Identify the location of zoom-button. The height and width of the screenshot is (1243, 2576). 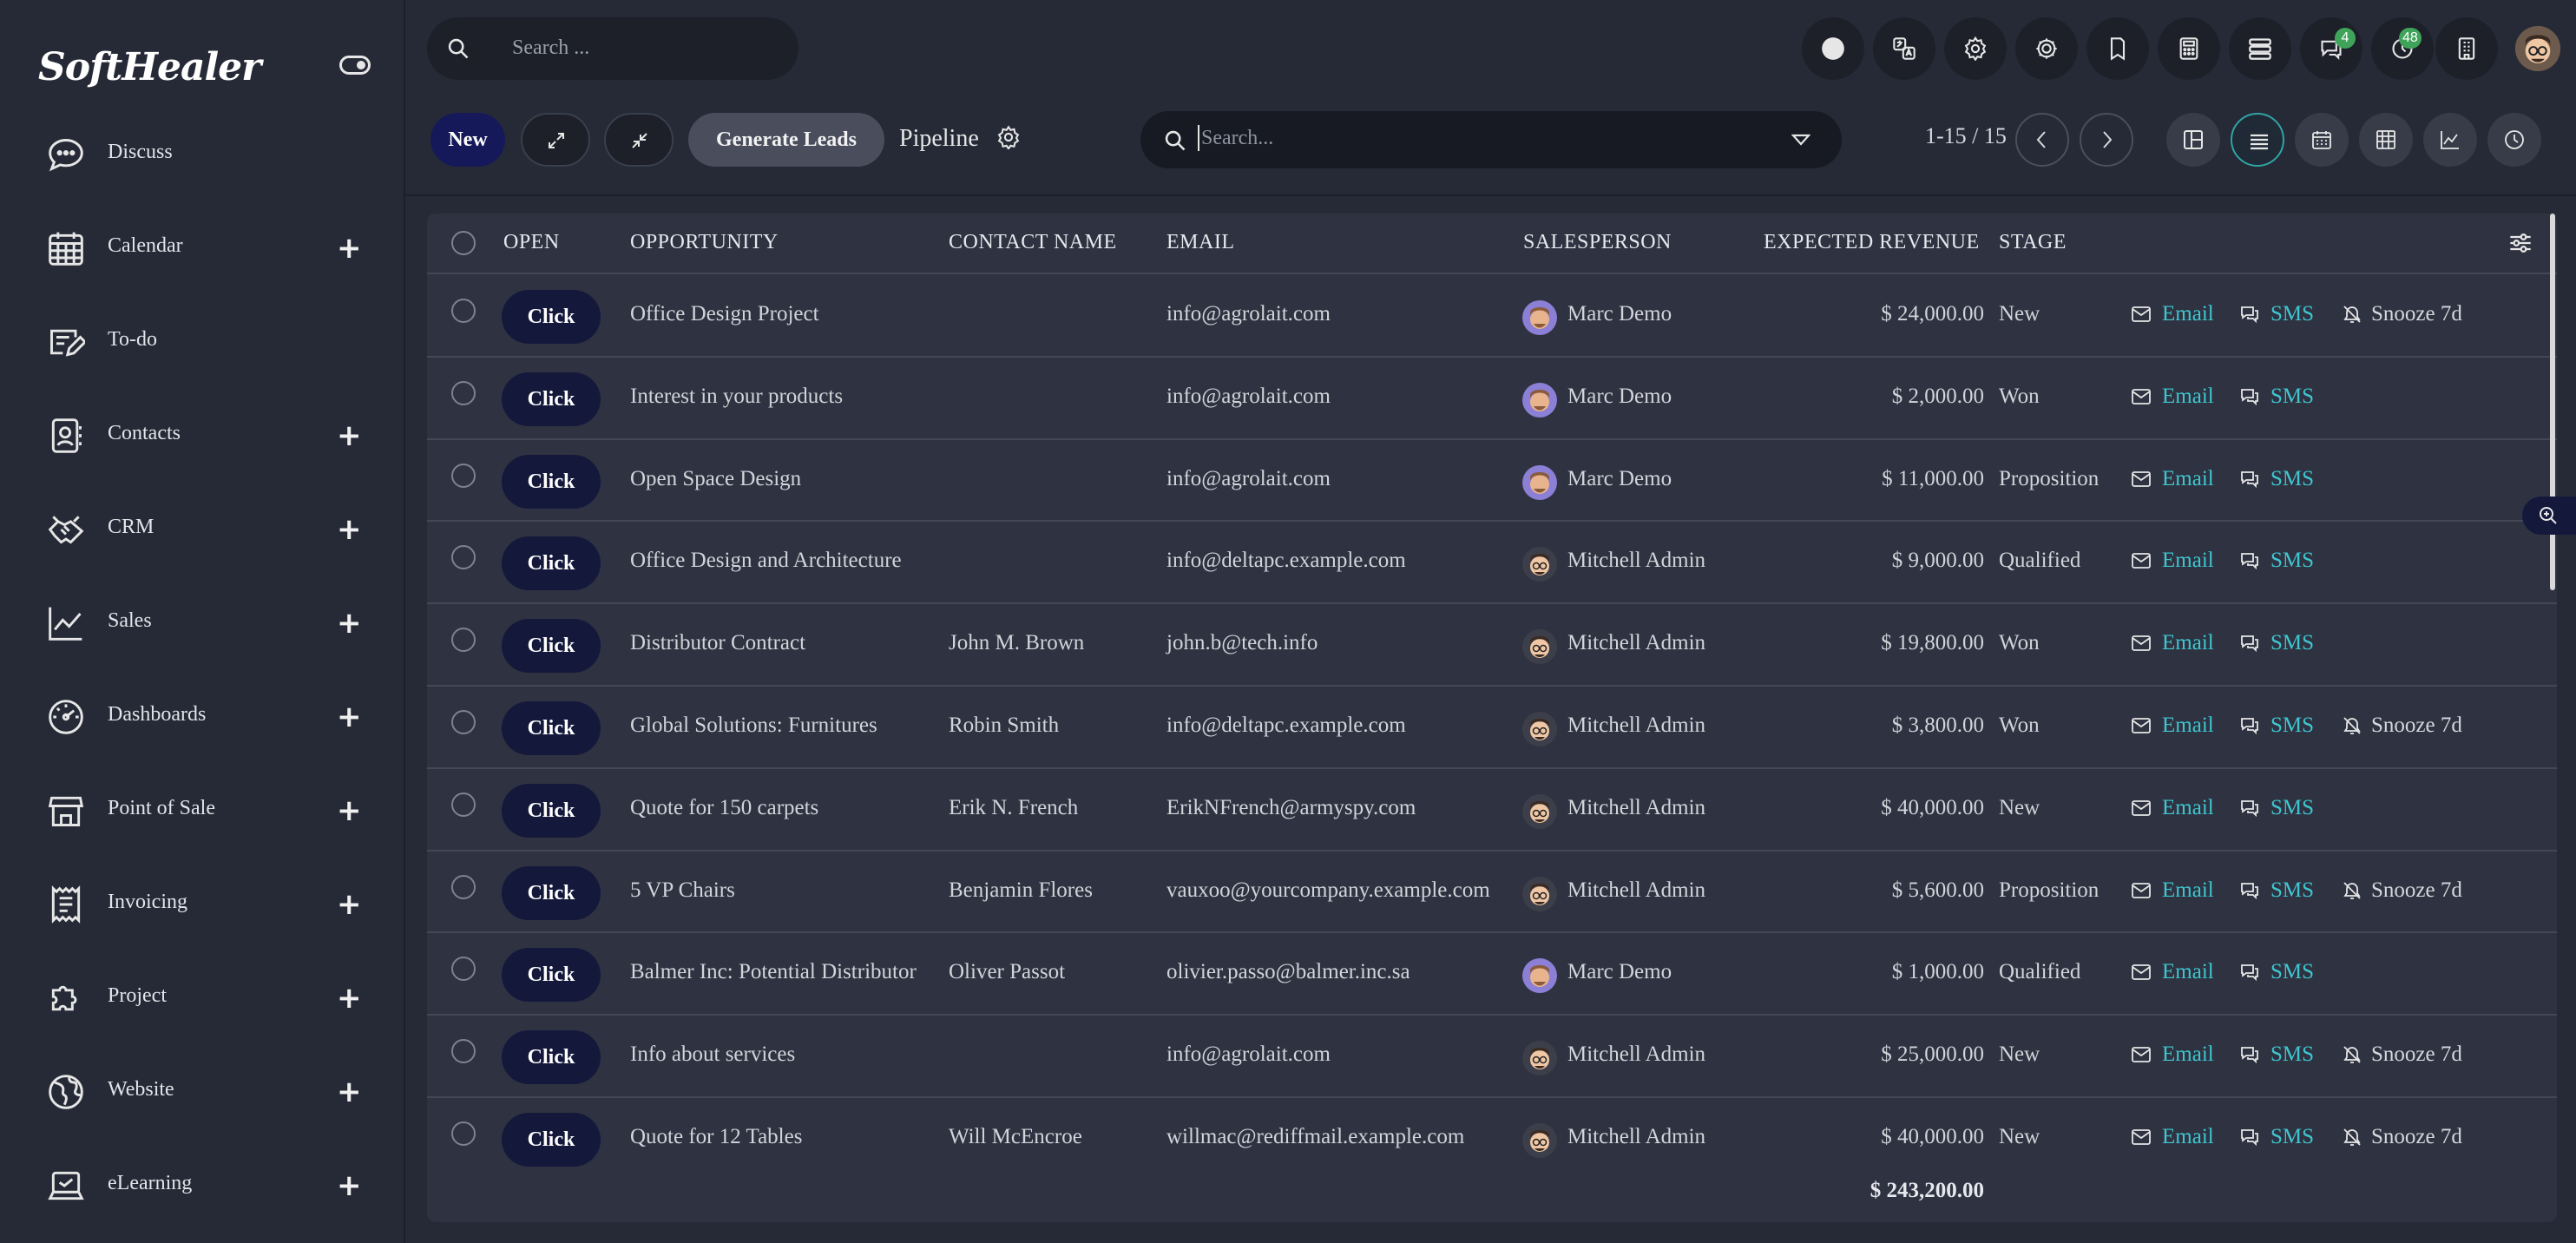
(2549, 516).